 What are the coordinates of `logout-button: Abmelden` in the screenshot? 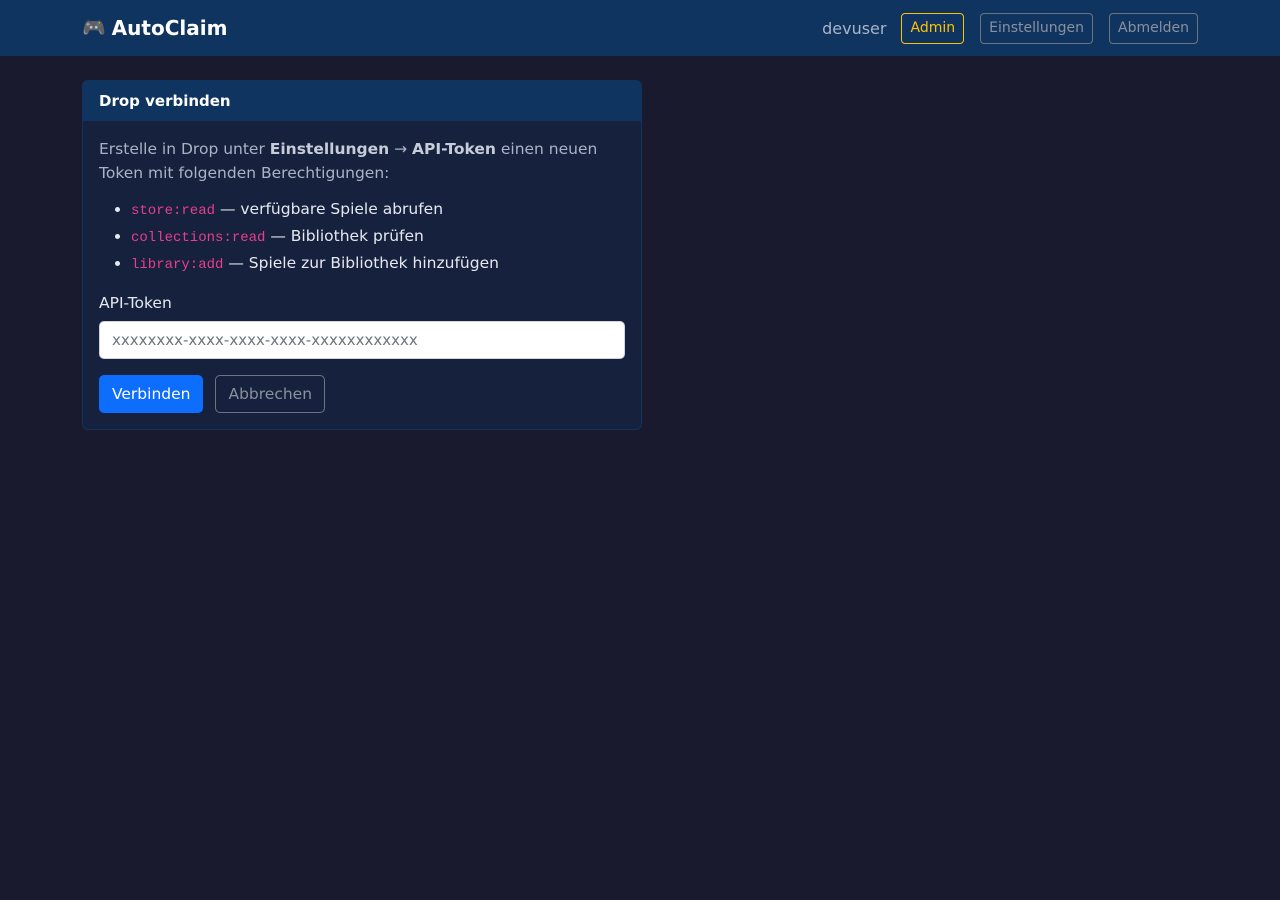 It's located at (1153, 28).